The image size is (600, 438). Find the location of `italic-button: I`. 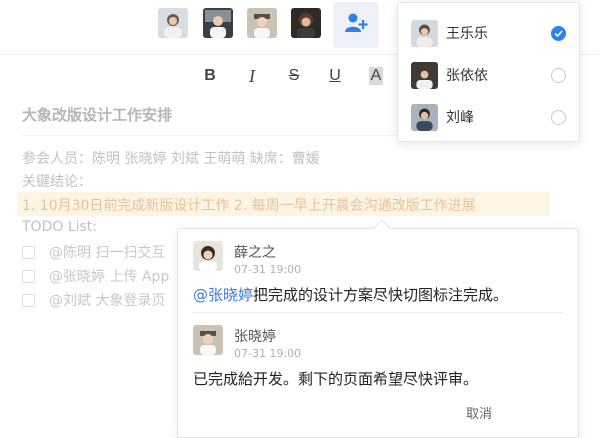

italic-button: I is located at coordinates (252, 76).